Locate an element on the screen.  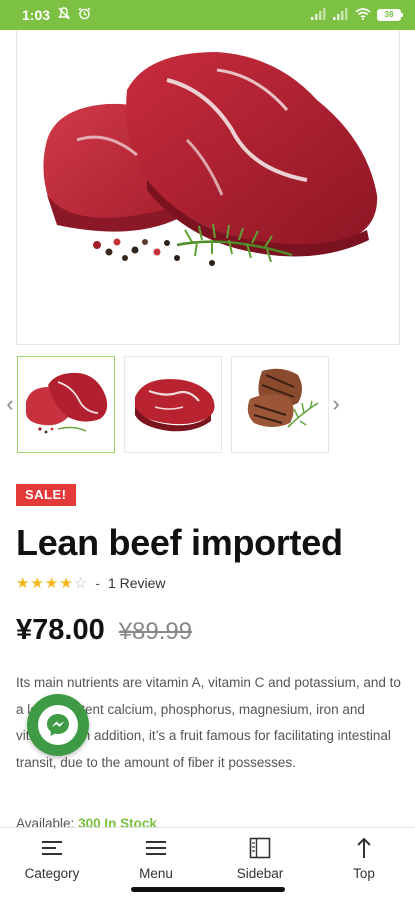
nav-category: Category is located at coordinates (52, 858).